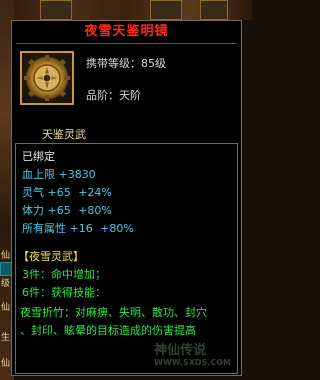 Image resolution: width=320 pixels, height=380 pixels. I want to click on item-title: 夜雪天鉴明镜, so click(126, 31).